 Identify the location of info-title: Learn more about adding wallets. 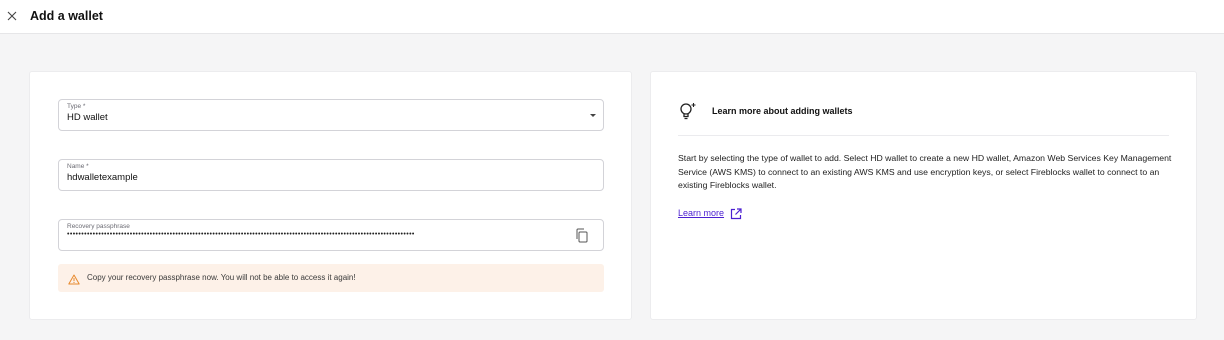
(782, 111).